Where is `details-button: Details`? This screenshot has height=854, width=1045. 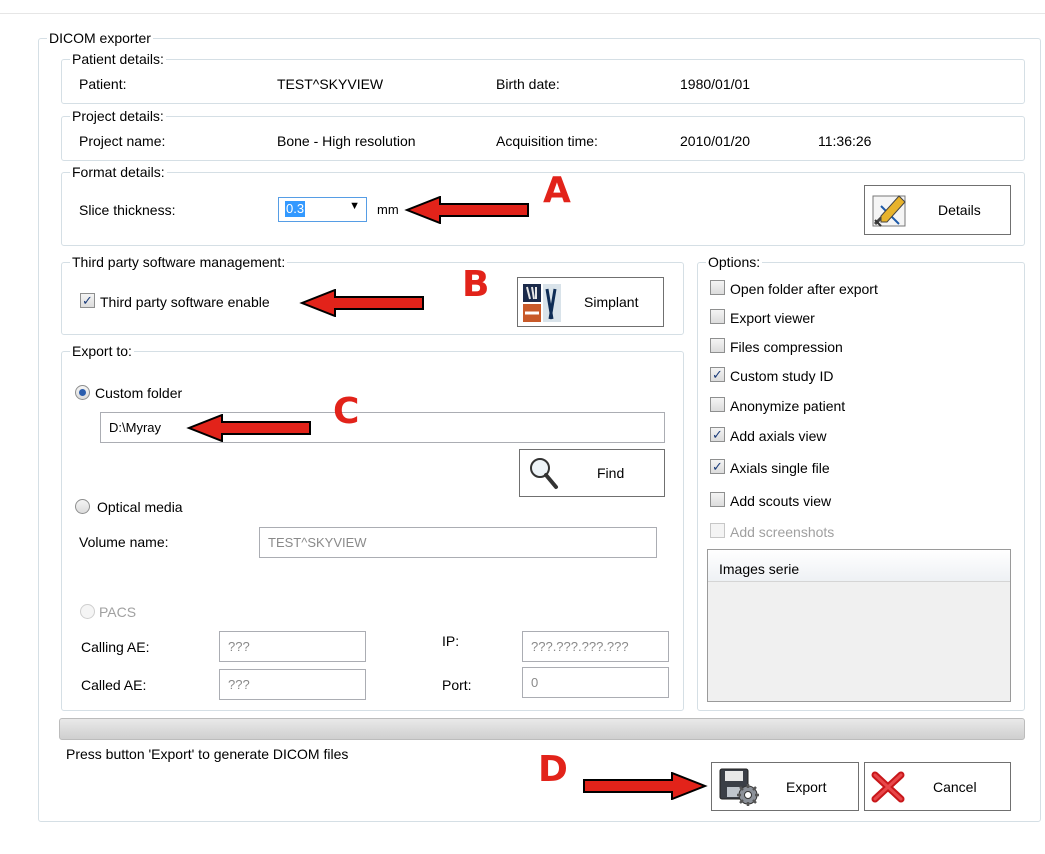 details-button: Details is located at coordinates (937, 210).